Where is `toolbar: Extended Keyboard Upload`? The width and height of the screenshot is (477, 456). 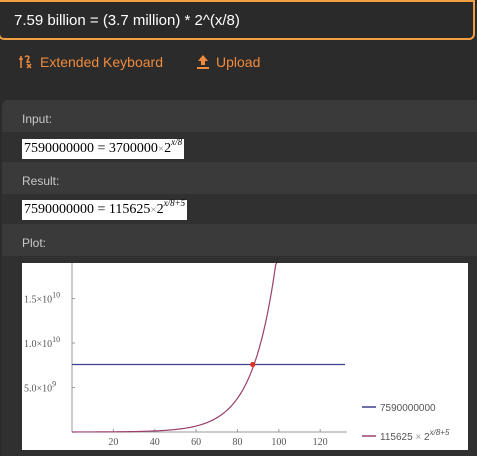
toolbar: Extended Keyboard Upload is located at coordinates (238, 63).